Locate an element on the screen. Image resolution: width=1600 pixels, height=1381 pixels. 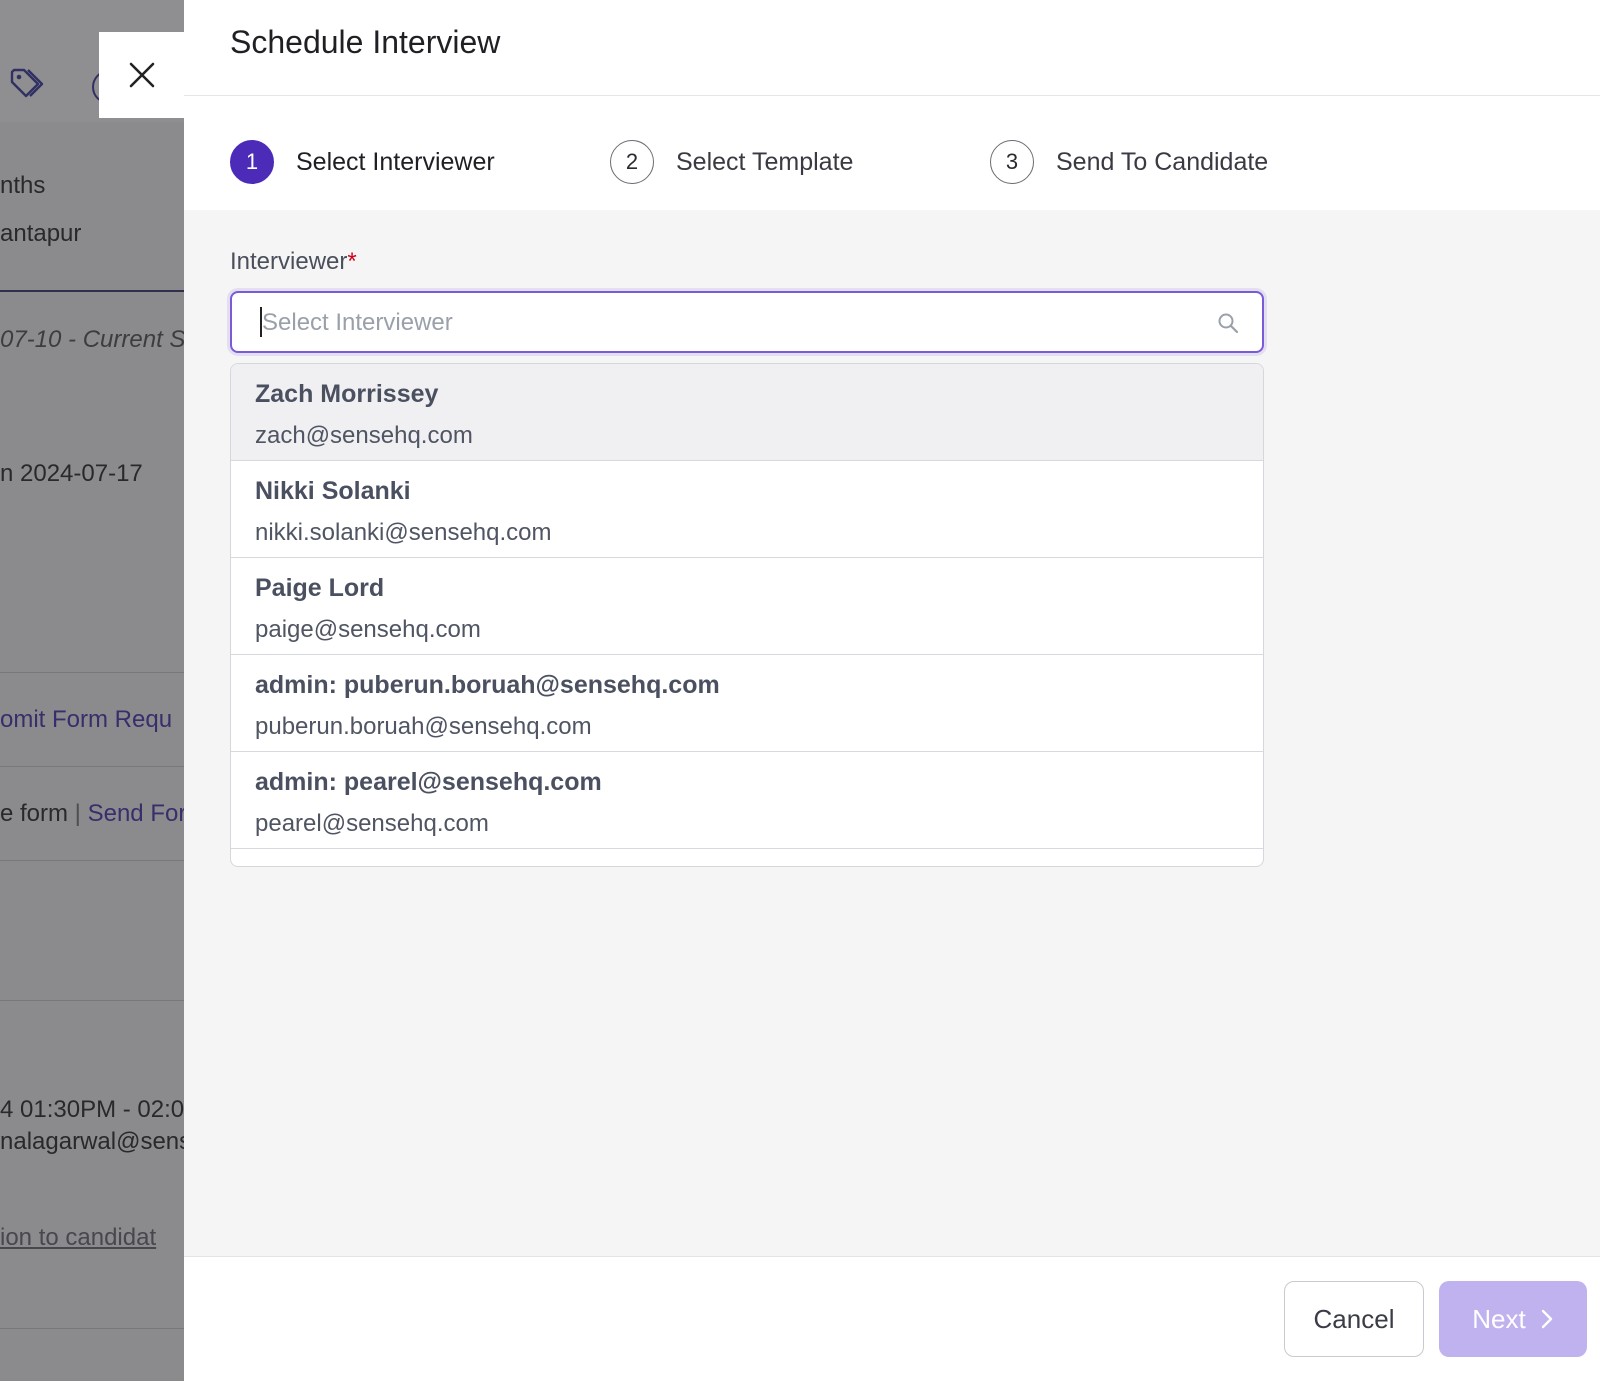
option-name: Nikki Solanki is located at coordinates (333, 491).